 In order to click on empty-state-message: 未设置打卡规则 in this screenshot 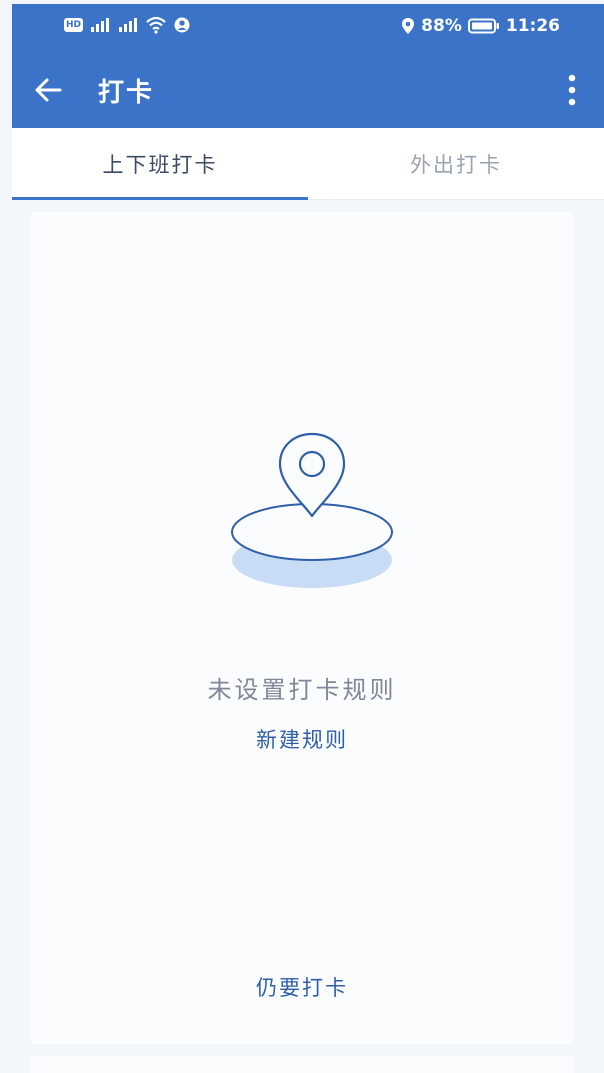, I will do `click(302, 690)`.